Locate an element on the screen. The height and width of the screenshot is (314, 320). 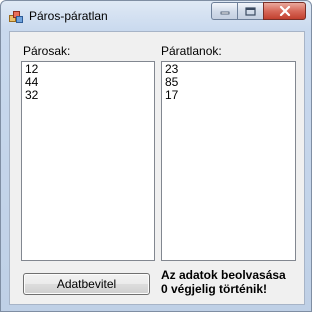
maximize-icon is located at coordinates (250, 11).